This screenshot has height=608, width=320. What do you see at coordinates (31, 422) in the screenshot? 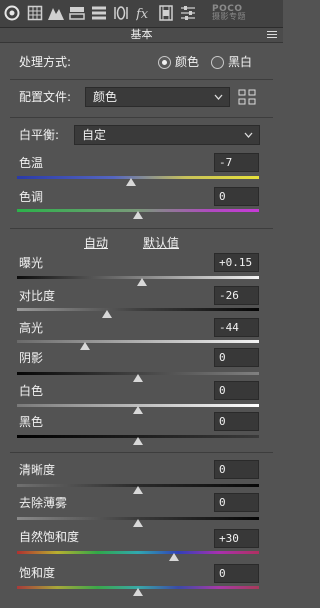
I see `slider-label-blacks: 黑色` at bounding box center [31, 422].